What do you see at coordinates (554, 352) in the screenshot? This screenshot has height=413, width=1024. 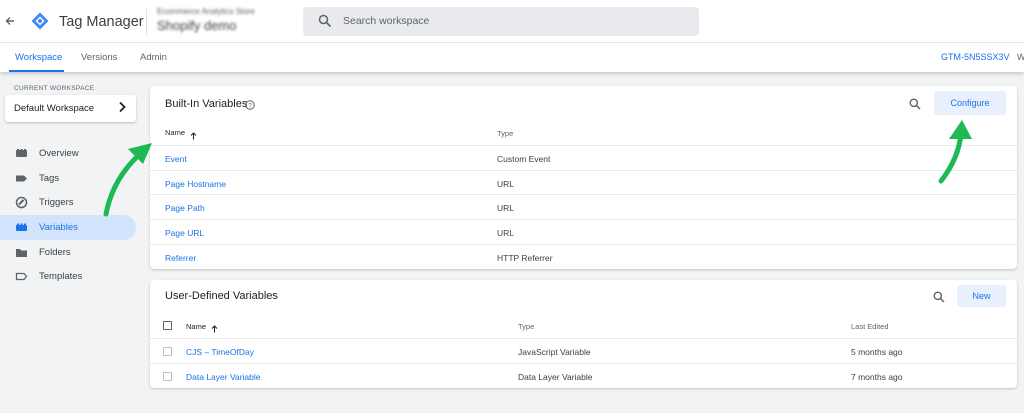 I see `variable-type: JavaScript Variable` at bounding box center [554, 352].